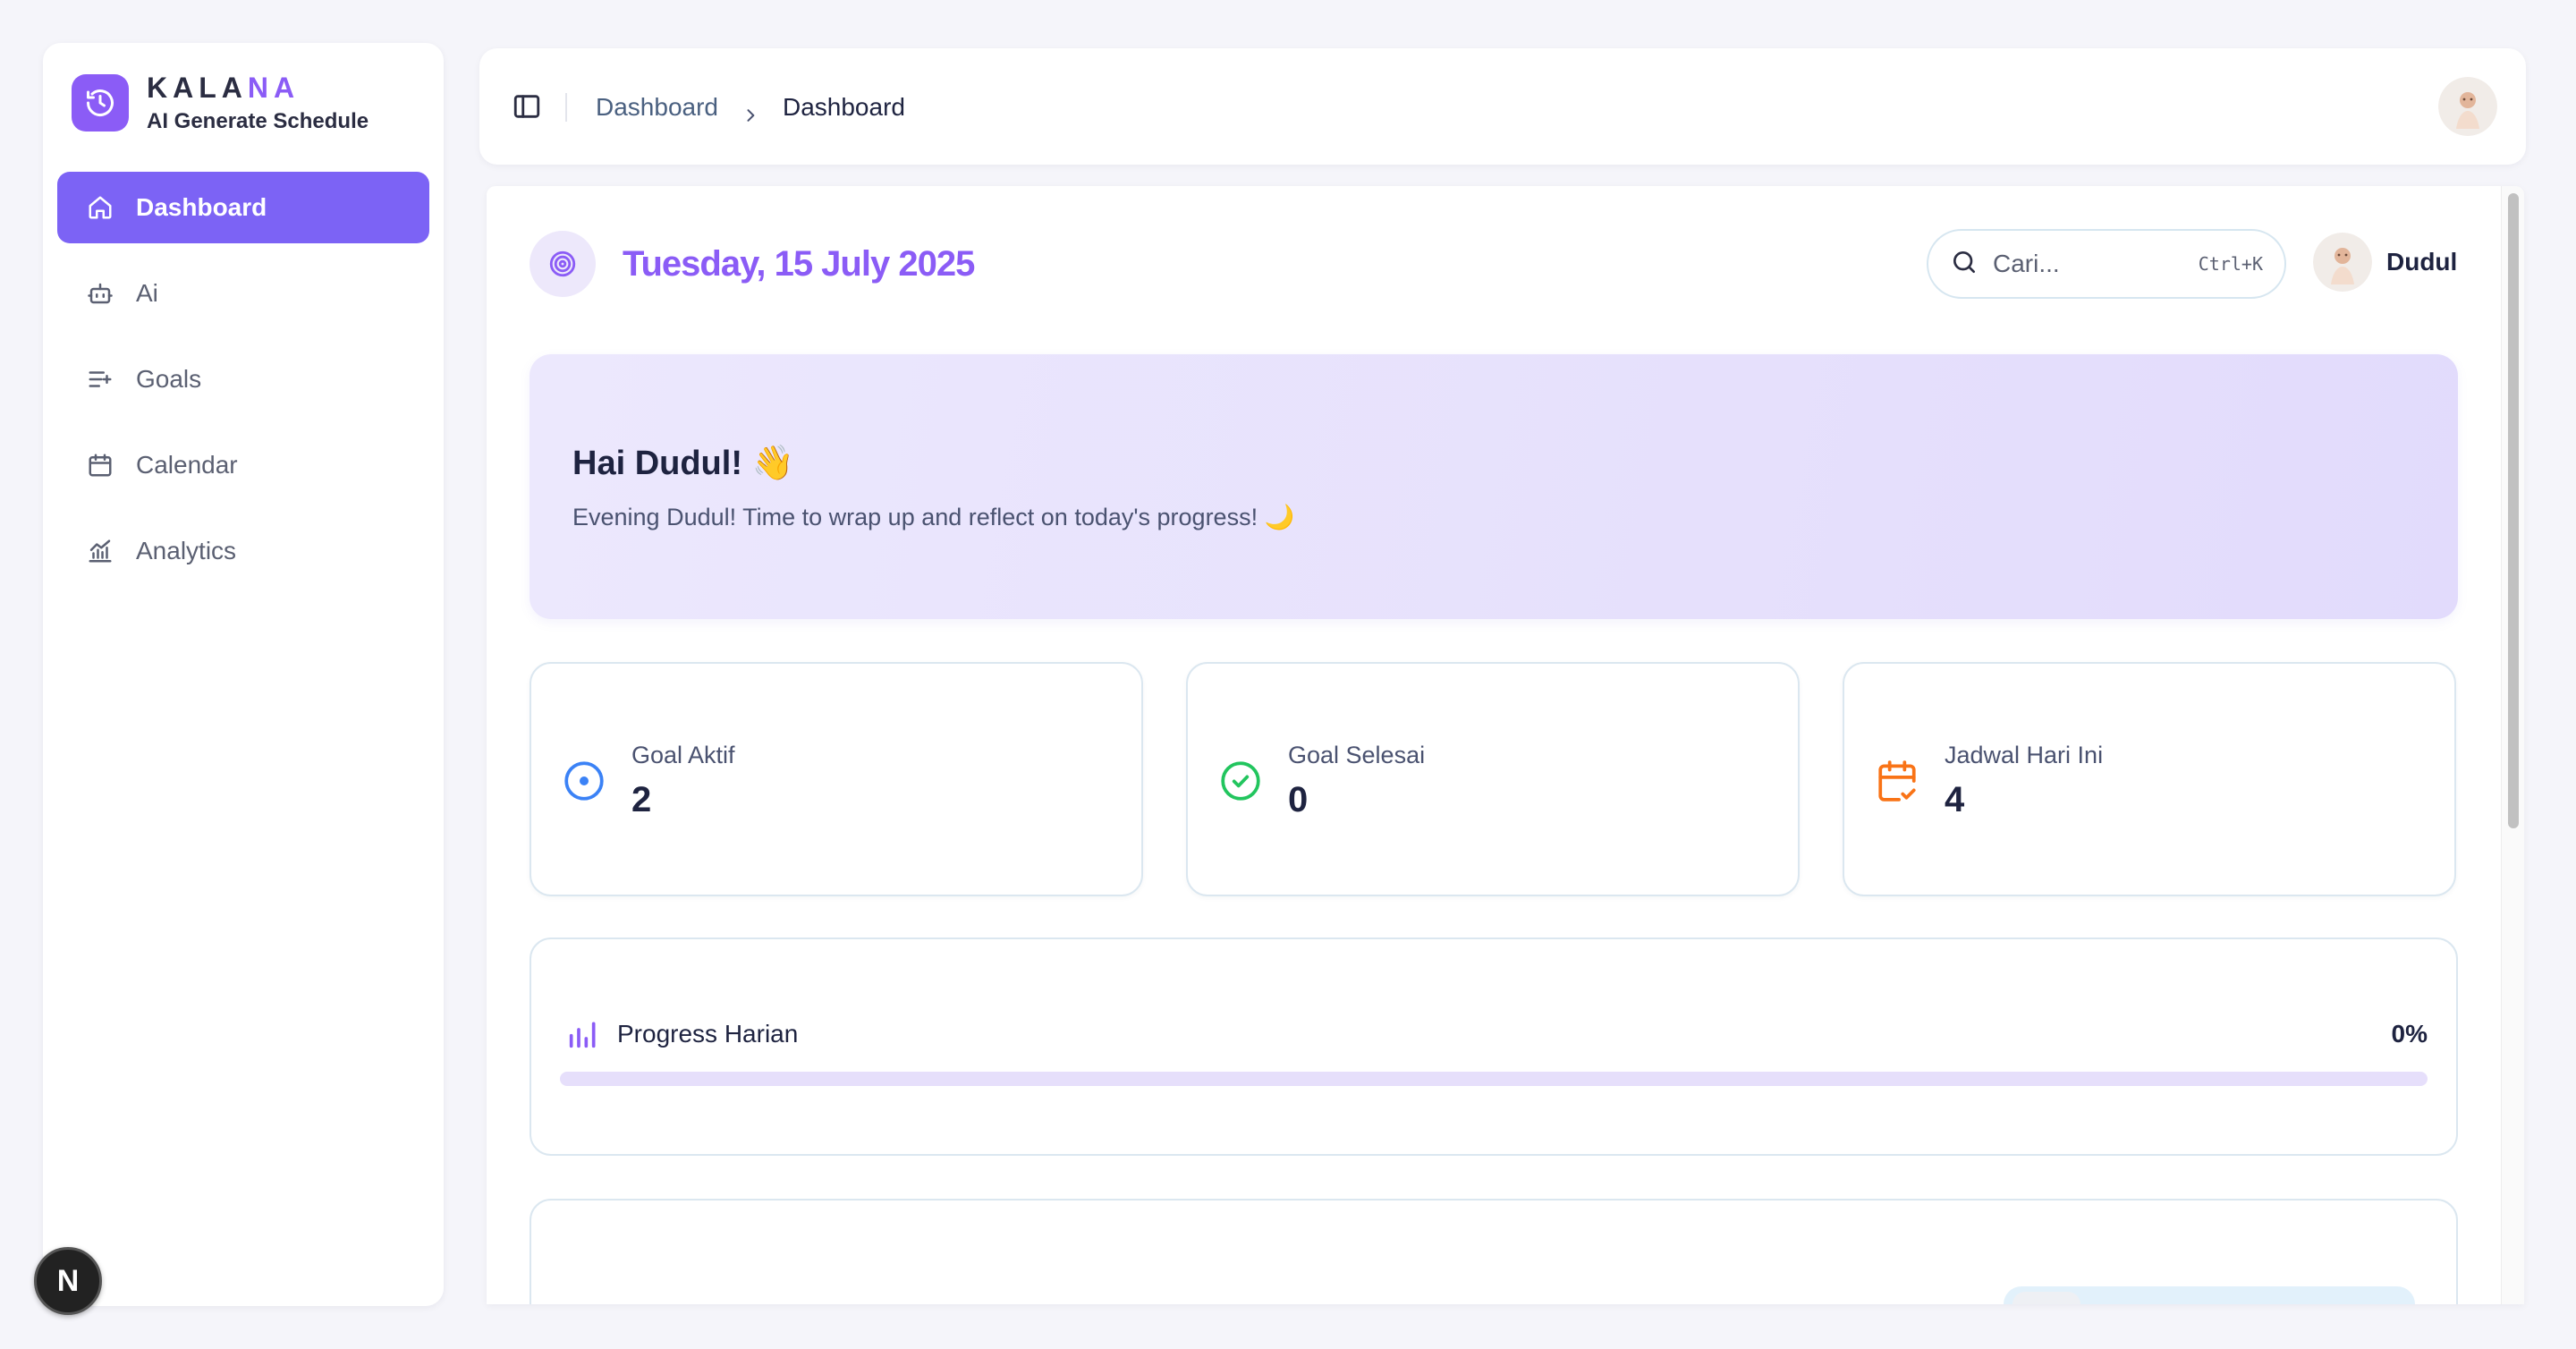 Image resolution: width=2576 pixels, height=1349 pixels. I want to click on progress-percent: 0%, so click(2409, 1034).